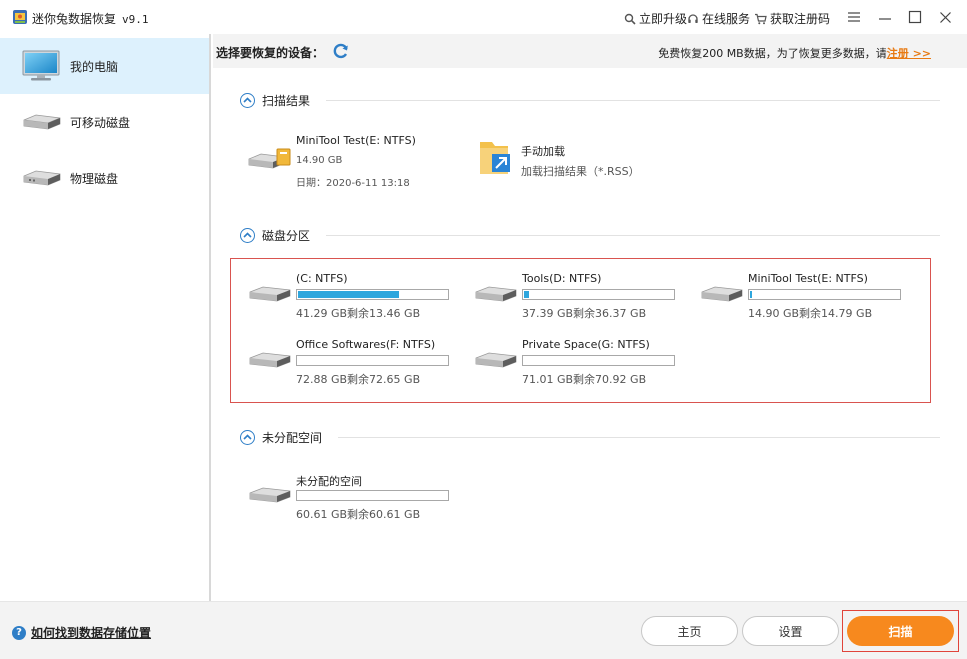 The image size is (967, 659). What do you see at coordinates (562, 278) in the screenshot?
I see `partition-name: Tools(D: NTFS)` at bounding box center [562, 278].